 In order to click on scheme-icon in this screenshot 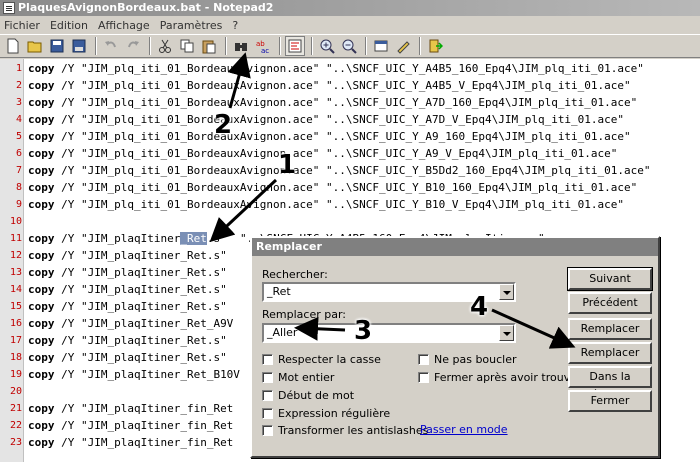, I will do `click(381, 46)`.